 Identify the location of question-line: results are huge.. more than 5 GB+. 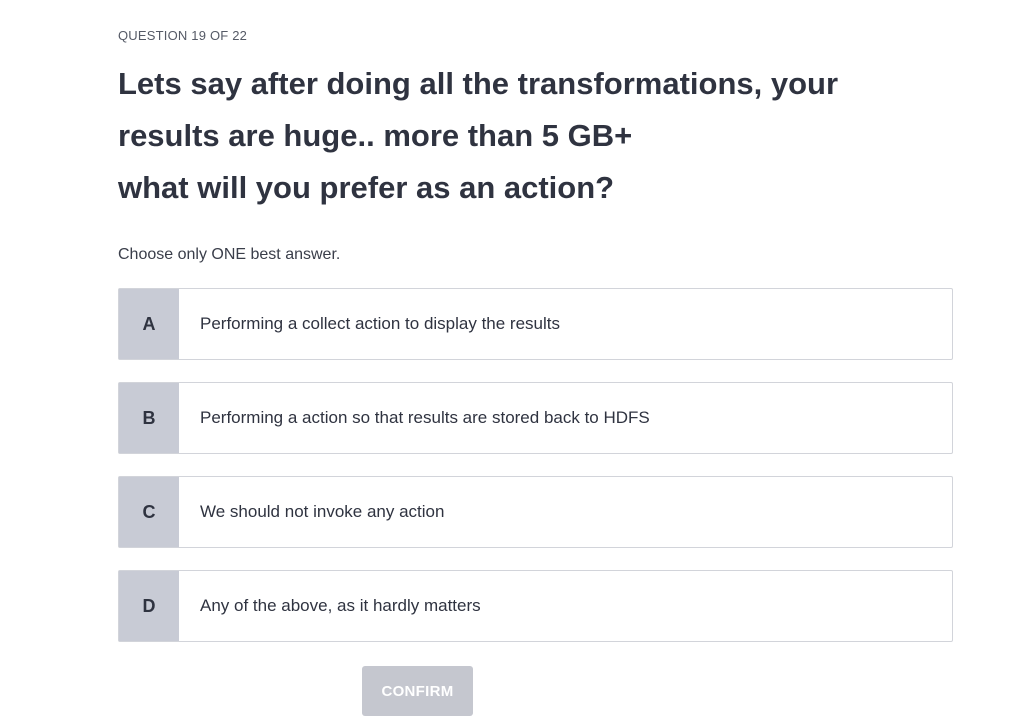
(375, 135).